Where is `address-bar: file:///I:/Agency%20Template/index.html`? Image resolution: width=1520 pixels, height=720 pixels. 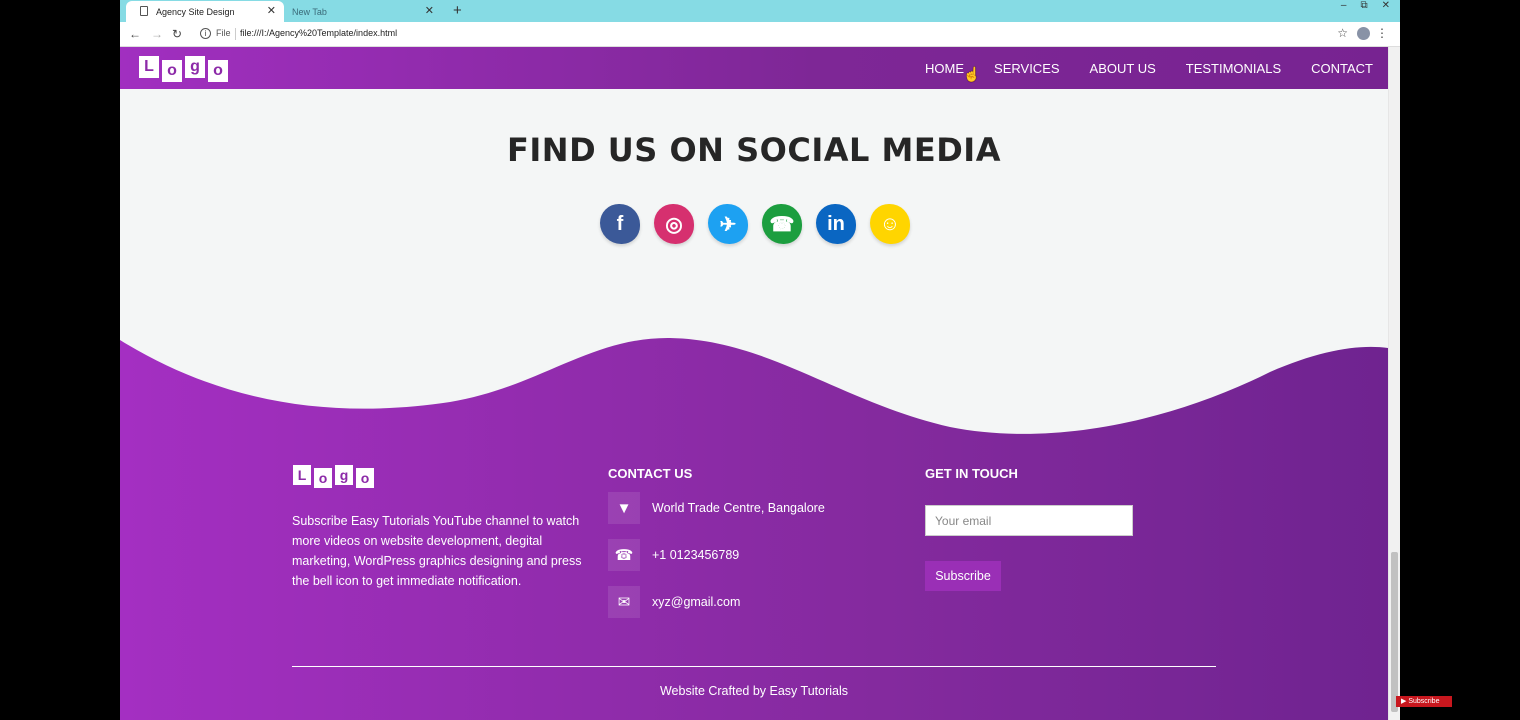 address-bar: file:///I:/Agency%20Template/index.html is located at coordinates (318, 33).